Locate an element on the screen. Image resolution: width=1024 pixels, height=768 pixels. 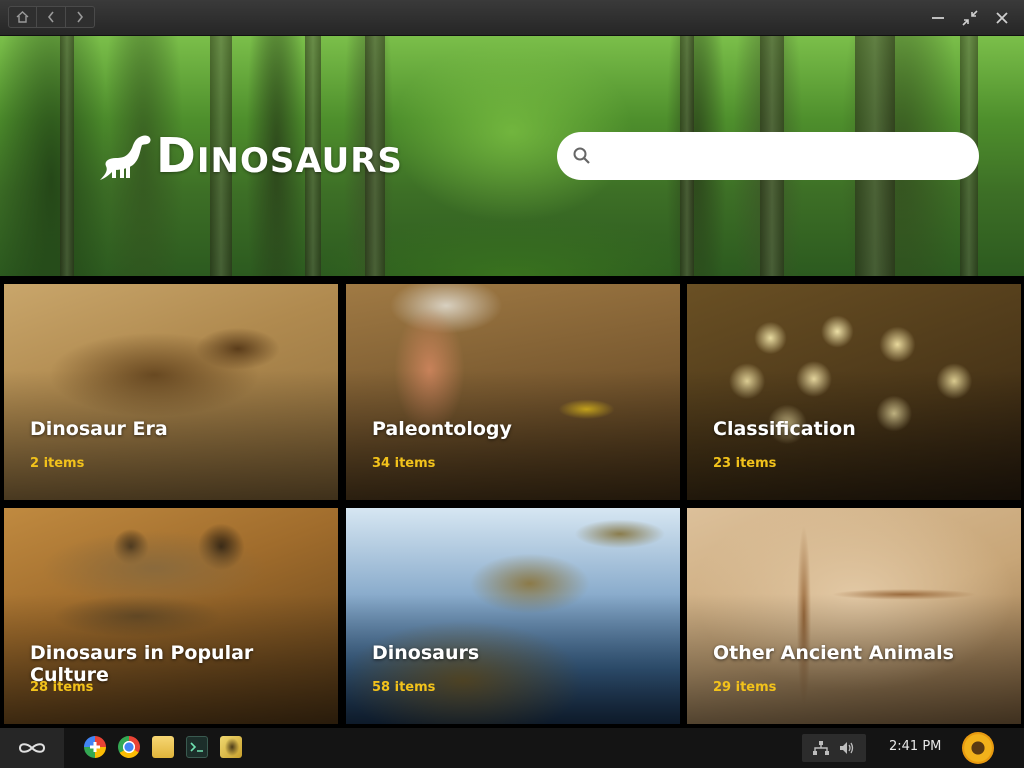
tile-item-count: 28 items is located at coordinates (62, 687).